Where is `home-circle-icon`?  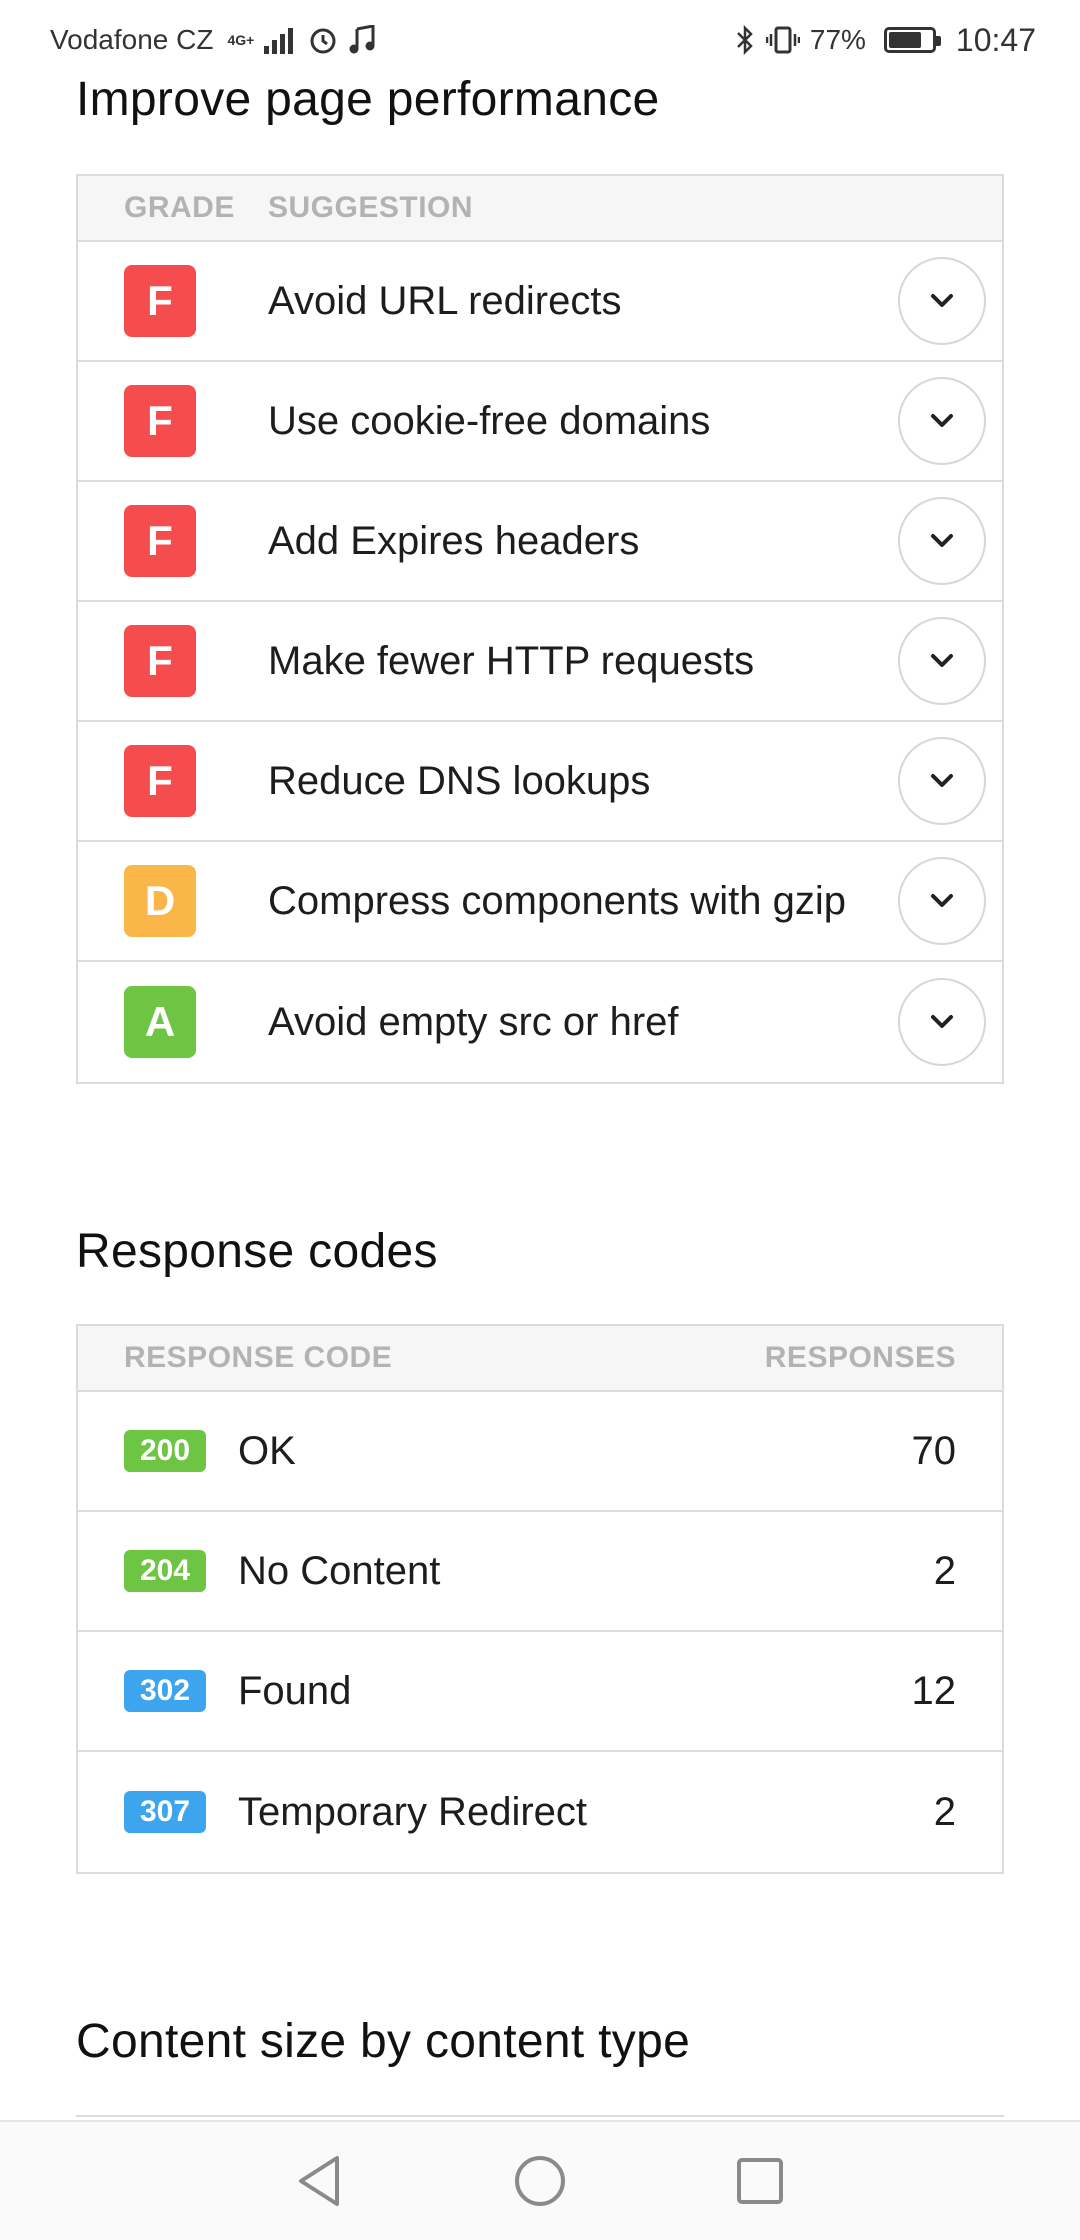 home-circle-icon is located at coordinates (540, 2181).